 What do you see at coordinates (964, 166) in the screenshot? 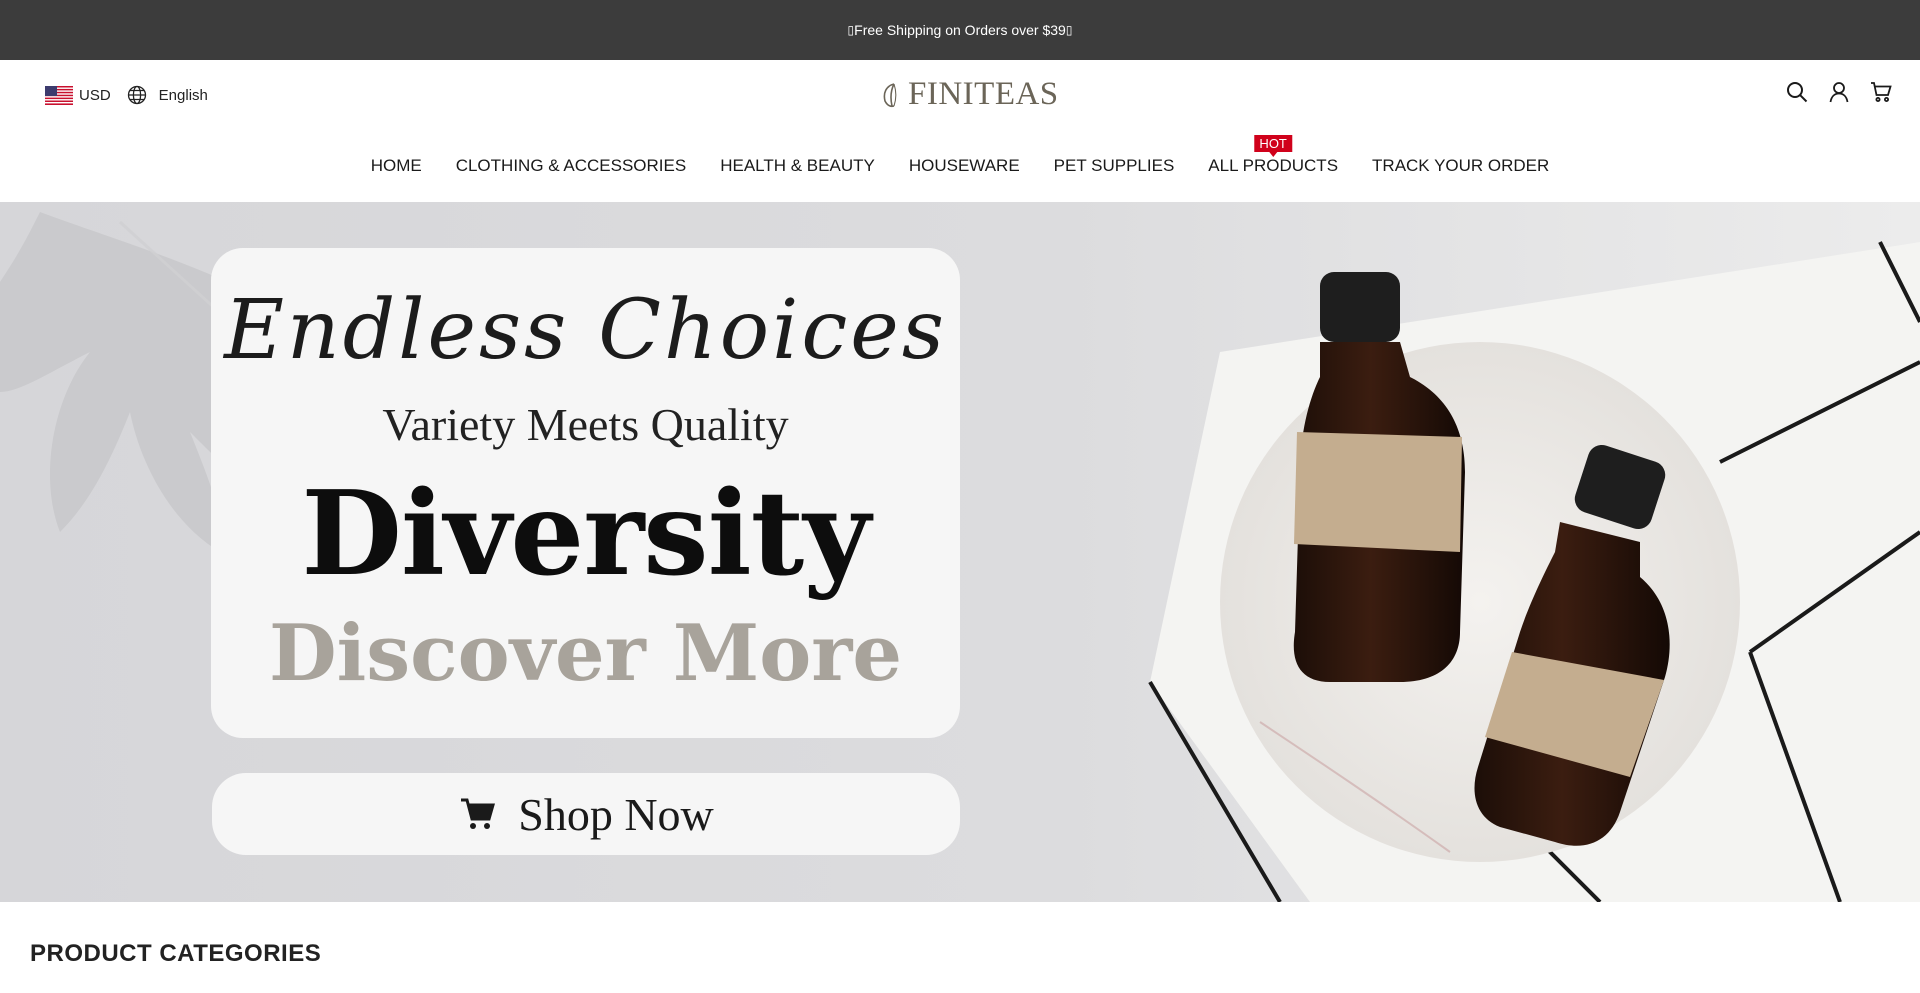
I see `nav-item-houseware: HOUSEWARE` at bounding box center [964, 166].